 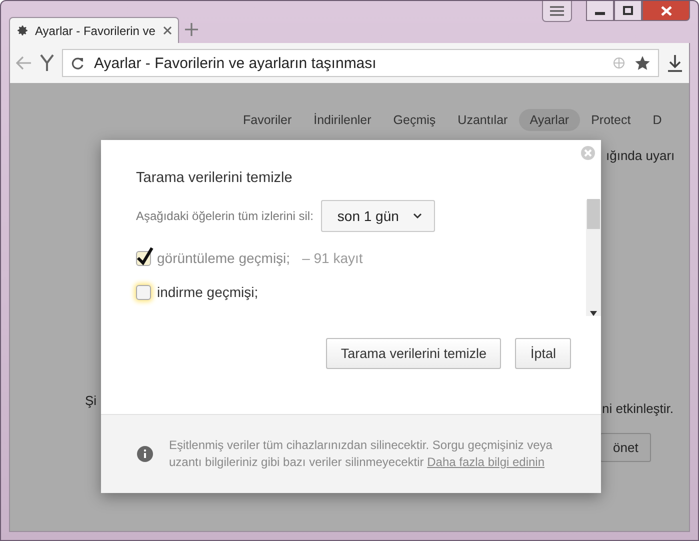 What do you see at coordinates (91, 400) in the screenshot?
I see `section-heading: Şi` at bounding box center [91, 400].